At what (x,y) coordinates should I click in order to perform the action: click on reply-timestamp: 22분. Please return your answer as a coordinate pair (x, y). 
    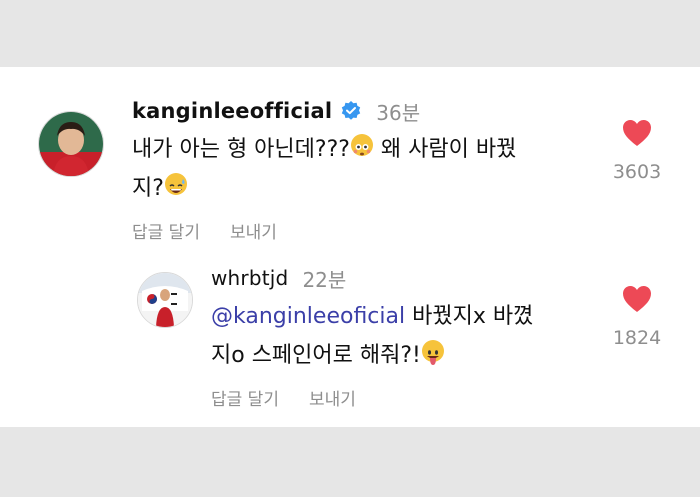
    Looking at the image, I should click on (324, 279).